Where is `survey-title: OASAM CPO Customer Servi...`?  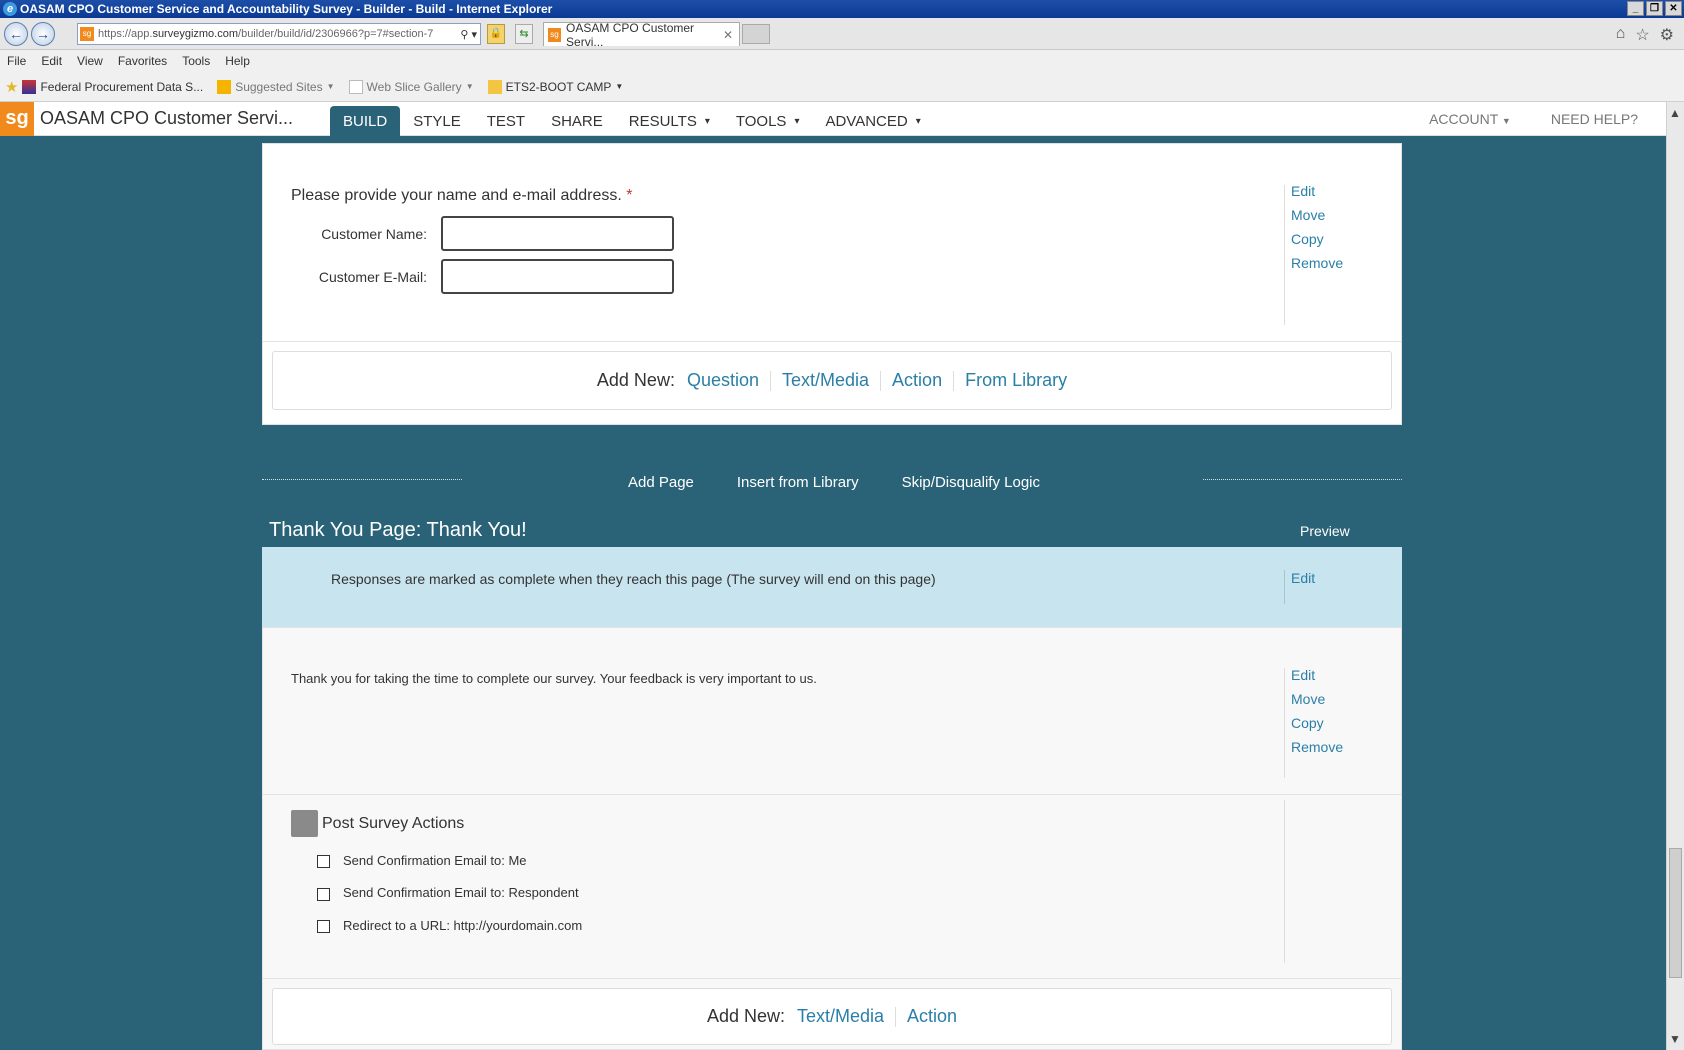 survey-title: OASAM CPO Customer Servi... is located at coordinates (166, 118).